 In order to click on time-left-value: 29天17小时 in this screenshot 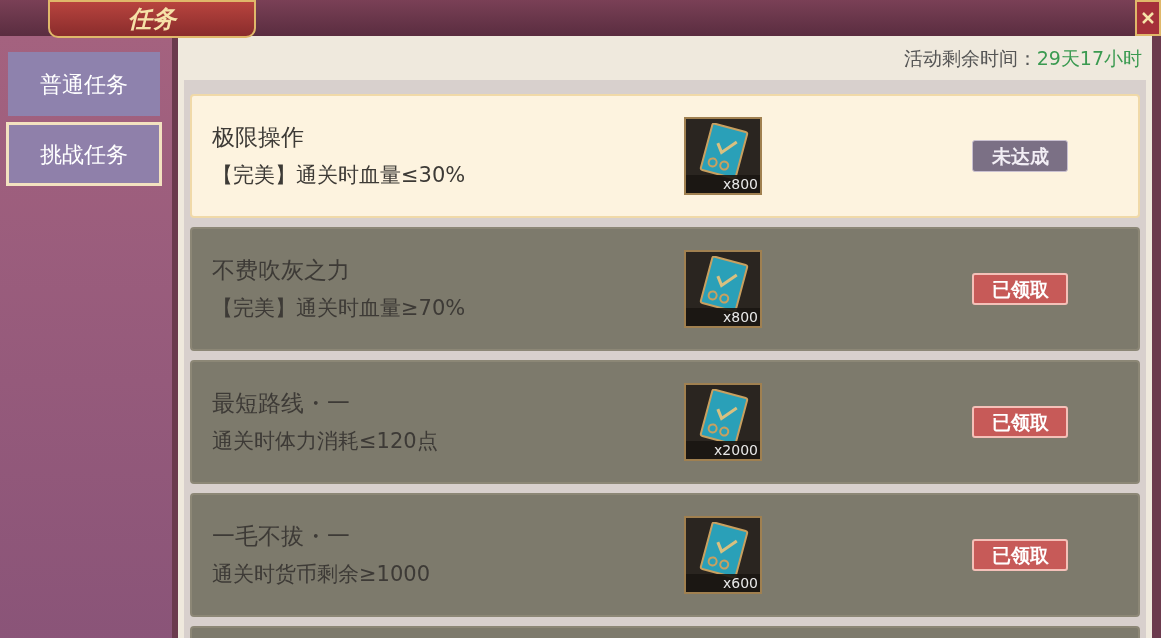, I will do `click(1089, 58)`.